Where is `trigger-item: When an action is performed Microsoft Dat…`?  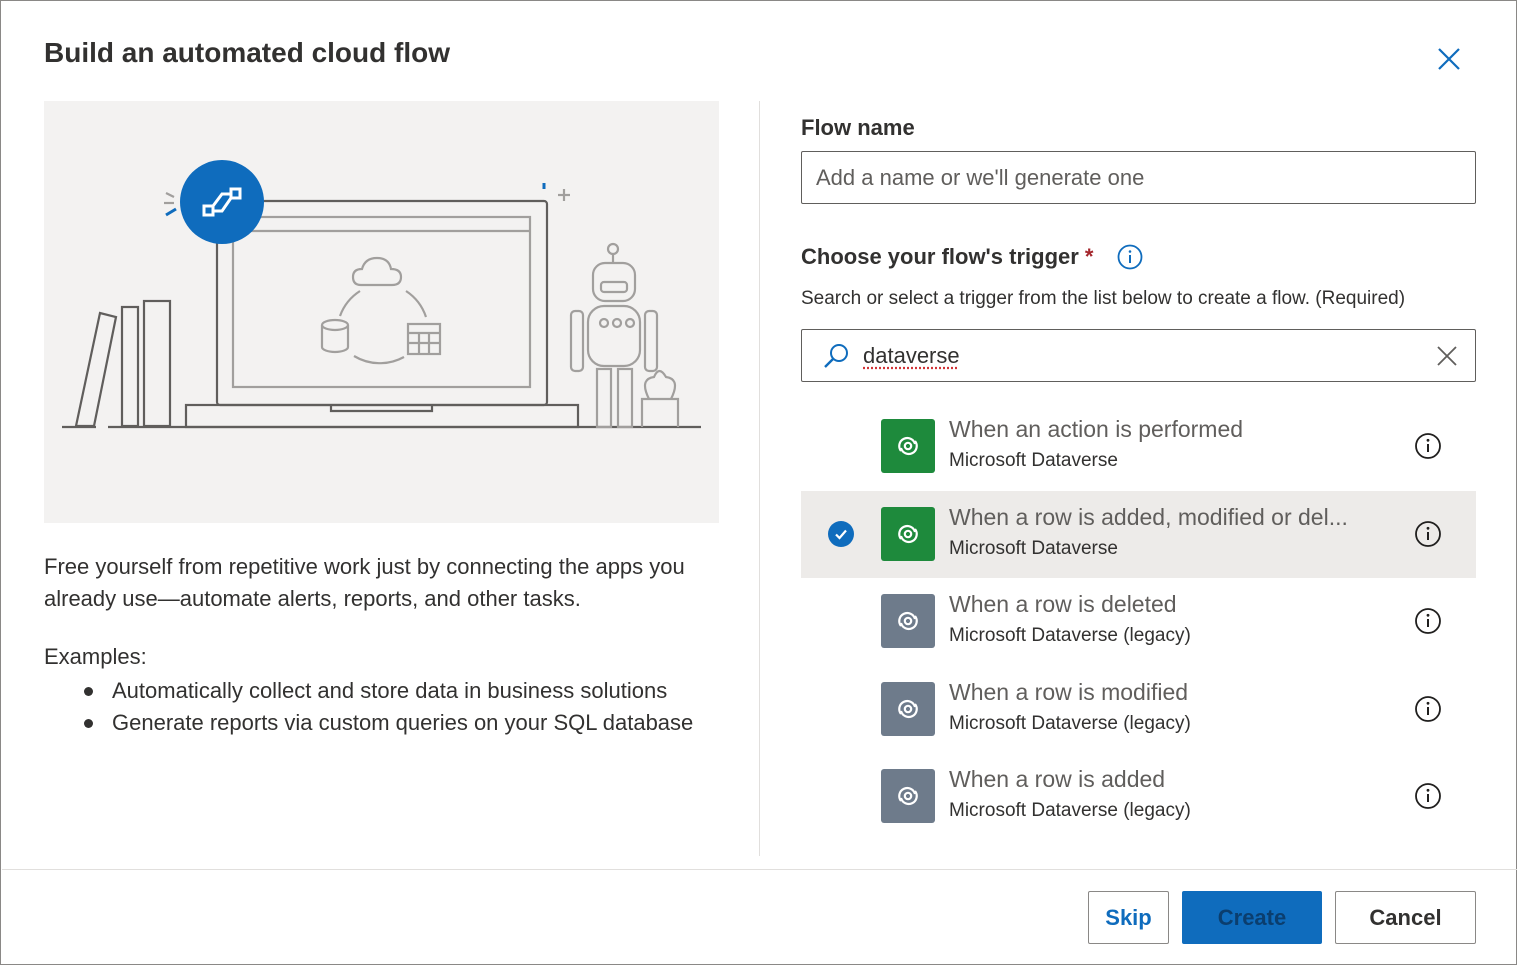 trigger-item: When an action is performed Microsoft Dat… is located at coordinates (1138, 446).